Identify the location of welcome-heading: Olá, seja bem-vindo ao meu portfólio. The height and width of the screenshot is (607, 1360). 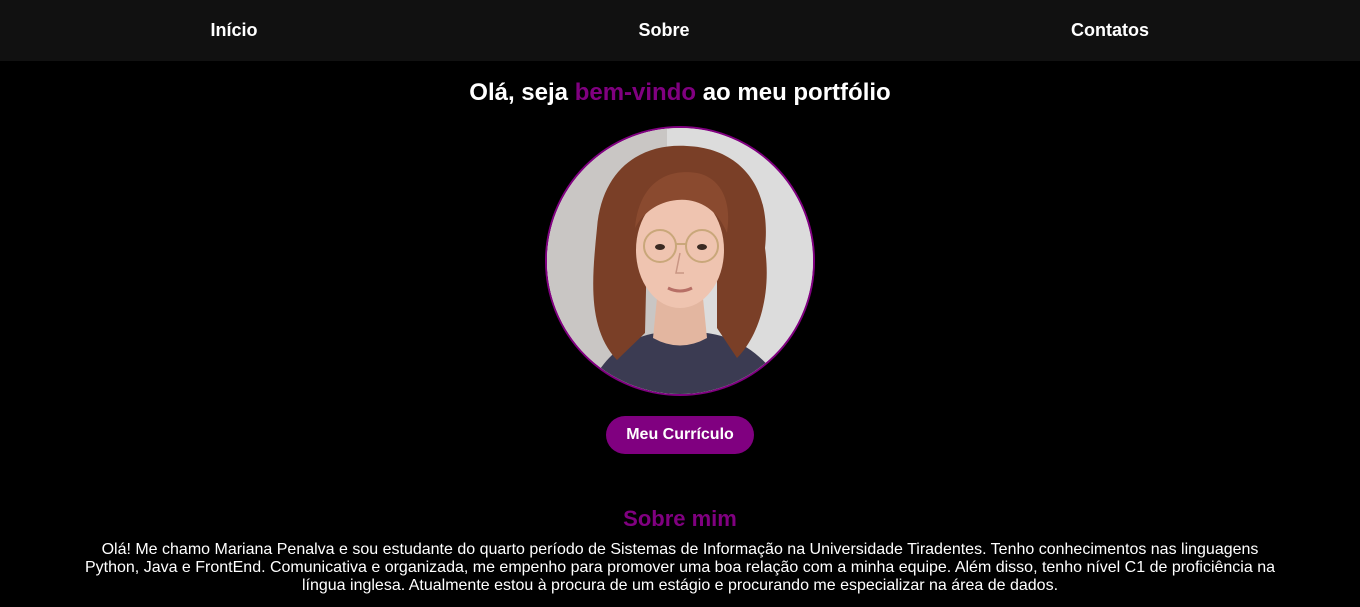
(680, 93).